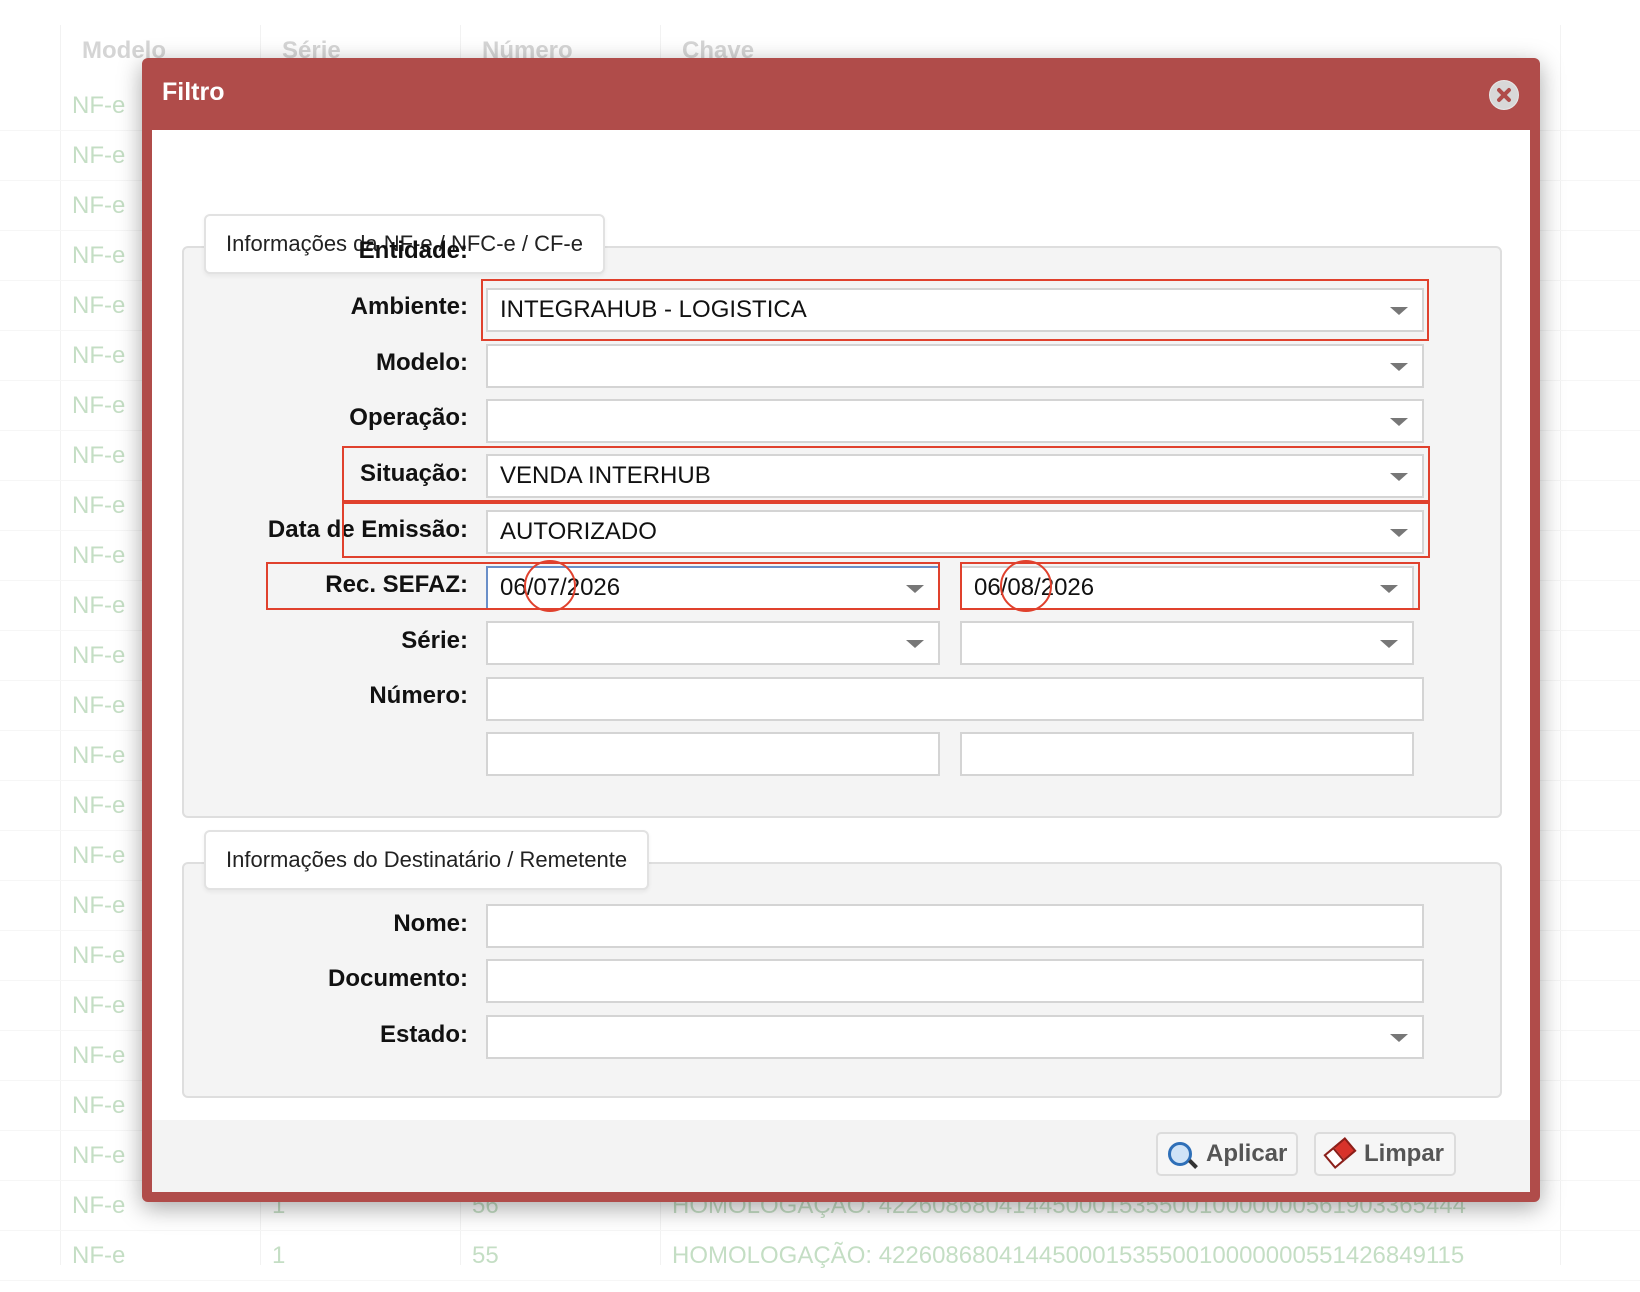 The width and height of the screenshot is (1640, 1292). I want to click on serie-input, so click(955, 699).